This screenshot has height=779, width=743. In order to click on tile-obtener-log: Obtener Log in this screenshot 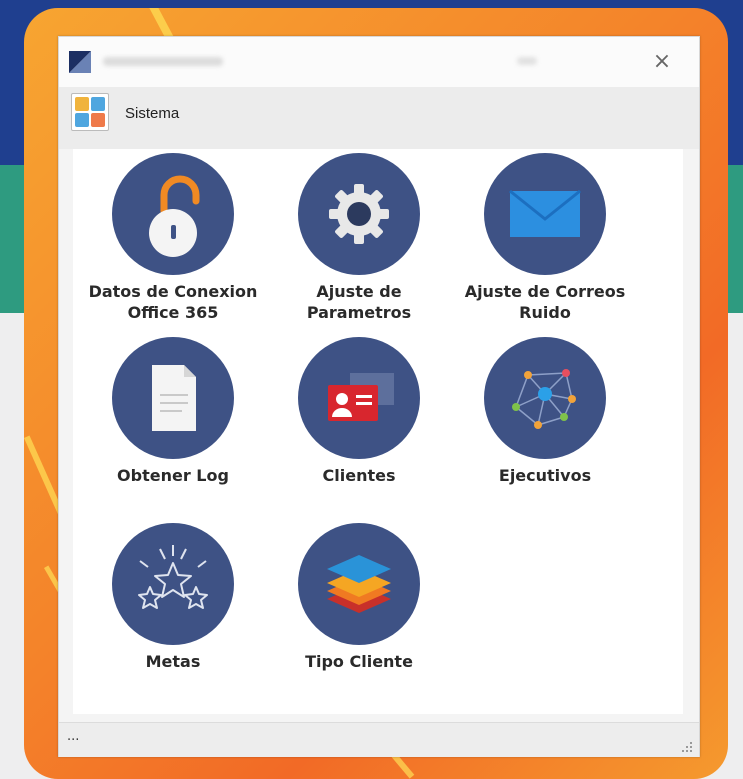, I will do `click(173, 411)`.